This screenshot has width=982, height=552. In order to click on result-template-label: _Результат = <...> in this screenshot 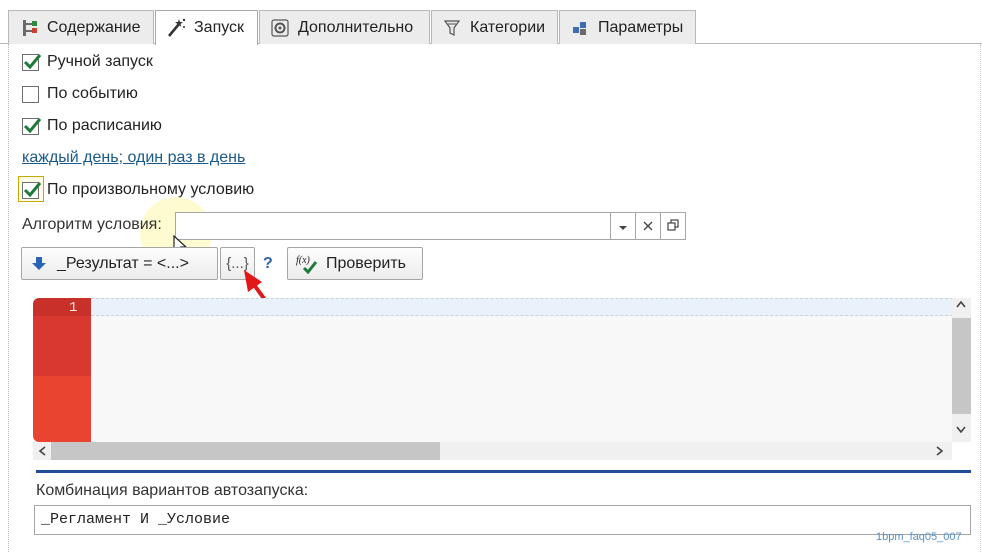, I will do `click(123, 263)`.